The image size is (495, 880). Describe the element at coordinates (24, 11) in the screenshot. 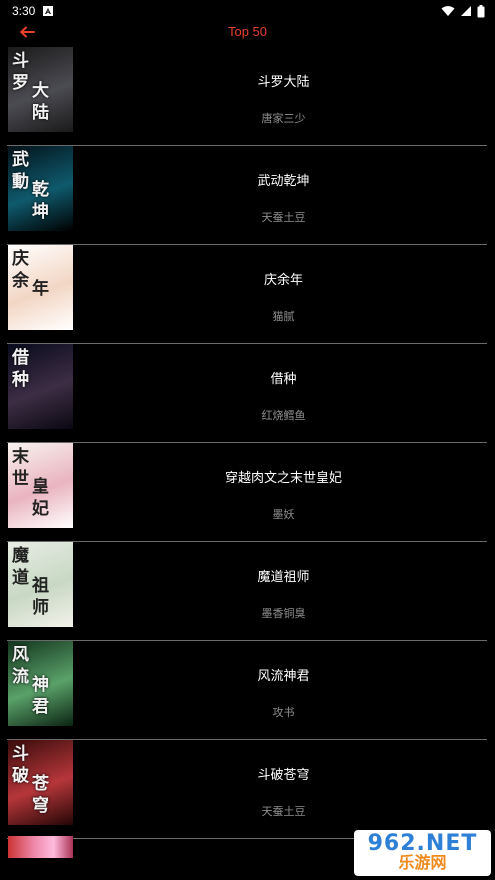

I see `status-time: 3:30` at that location.